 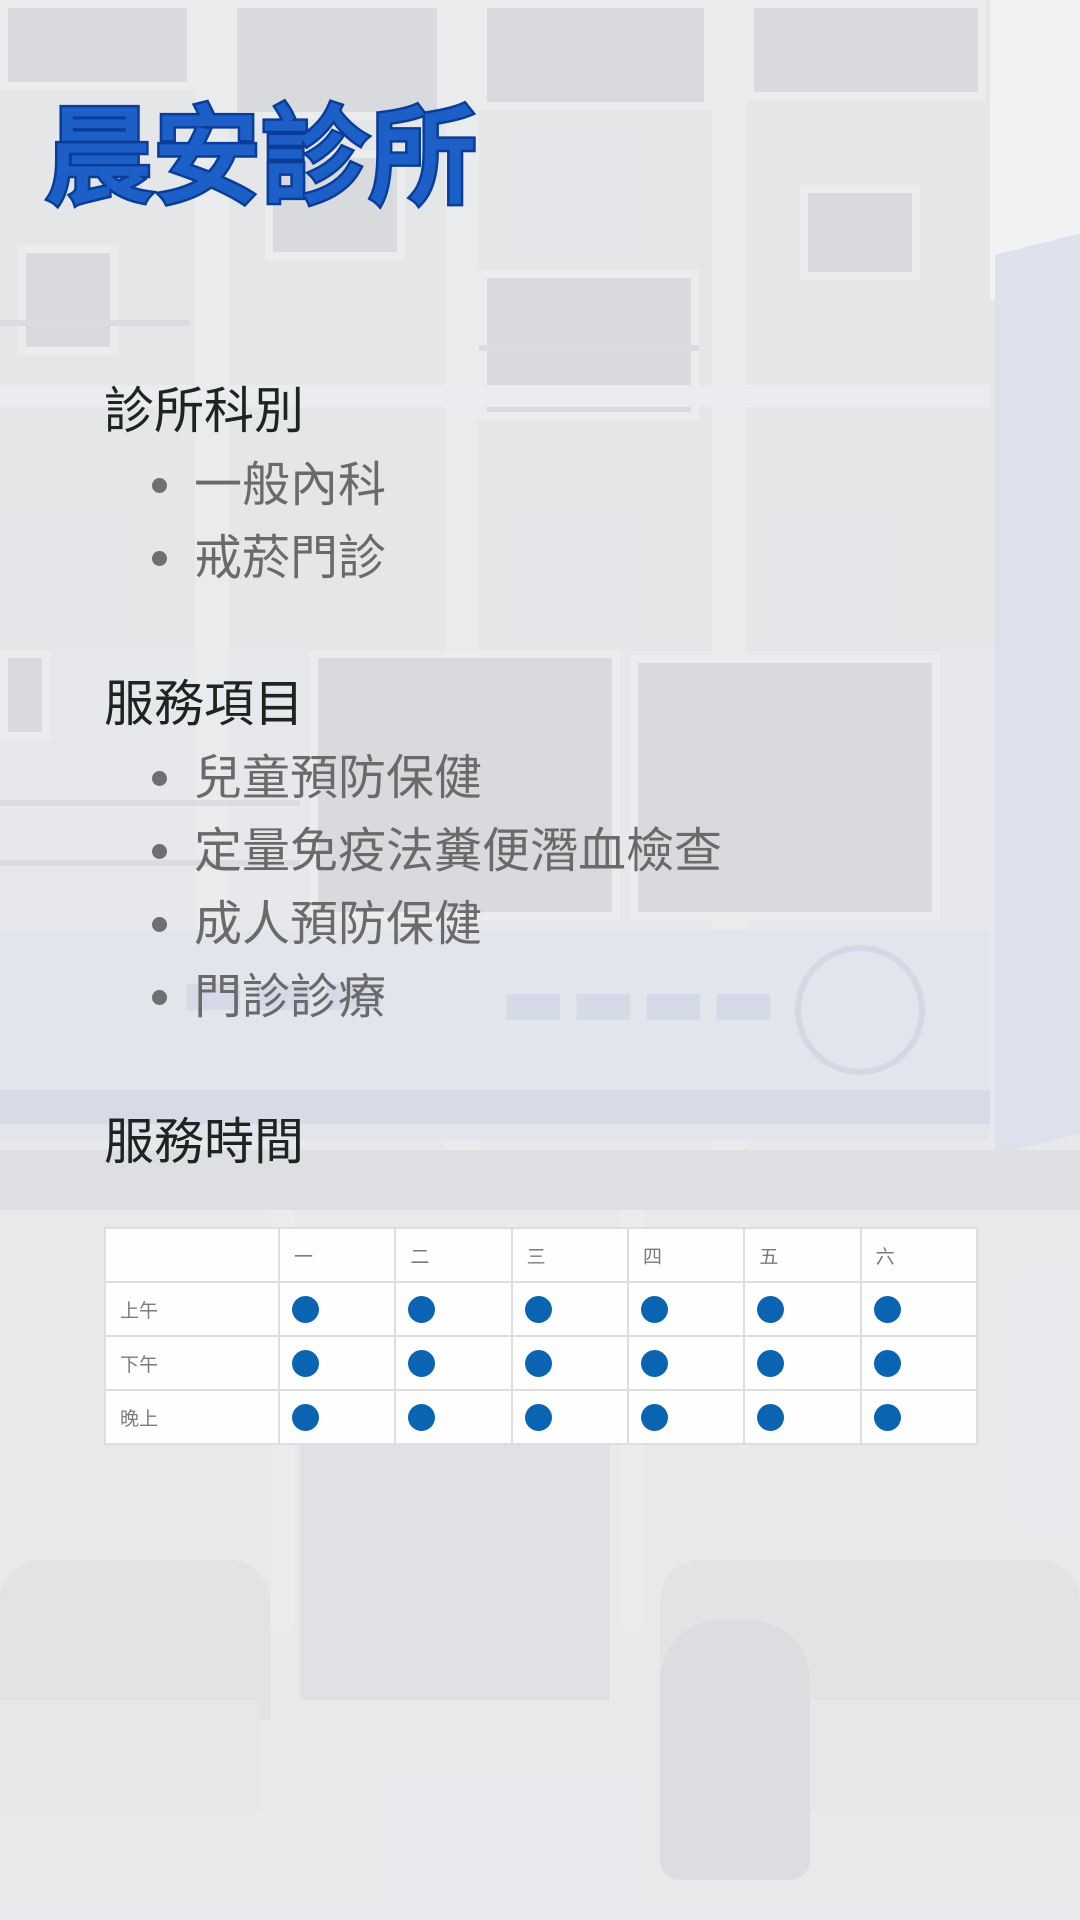 I want to click on day-header: 六, so click(x=919, y=1255).